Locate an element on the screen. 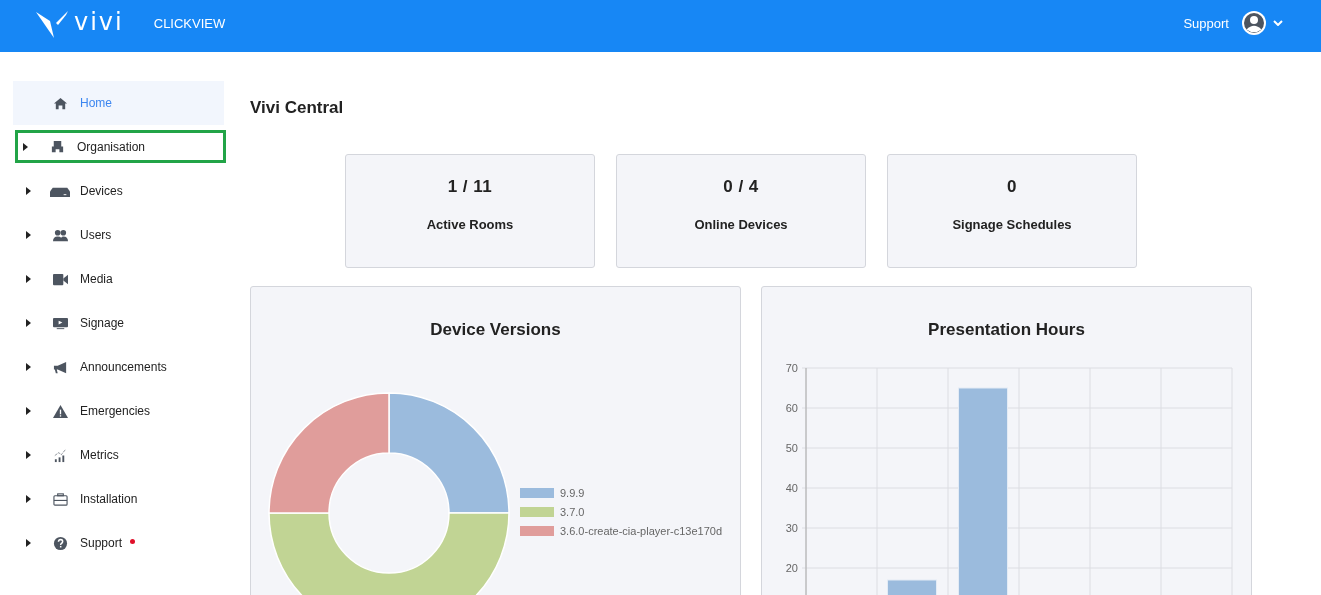  y-tick-label: 50 is located at coordinates (791, 448).